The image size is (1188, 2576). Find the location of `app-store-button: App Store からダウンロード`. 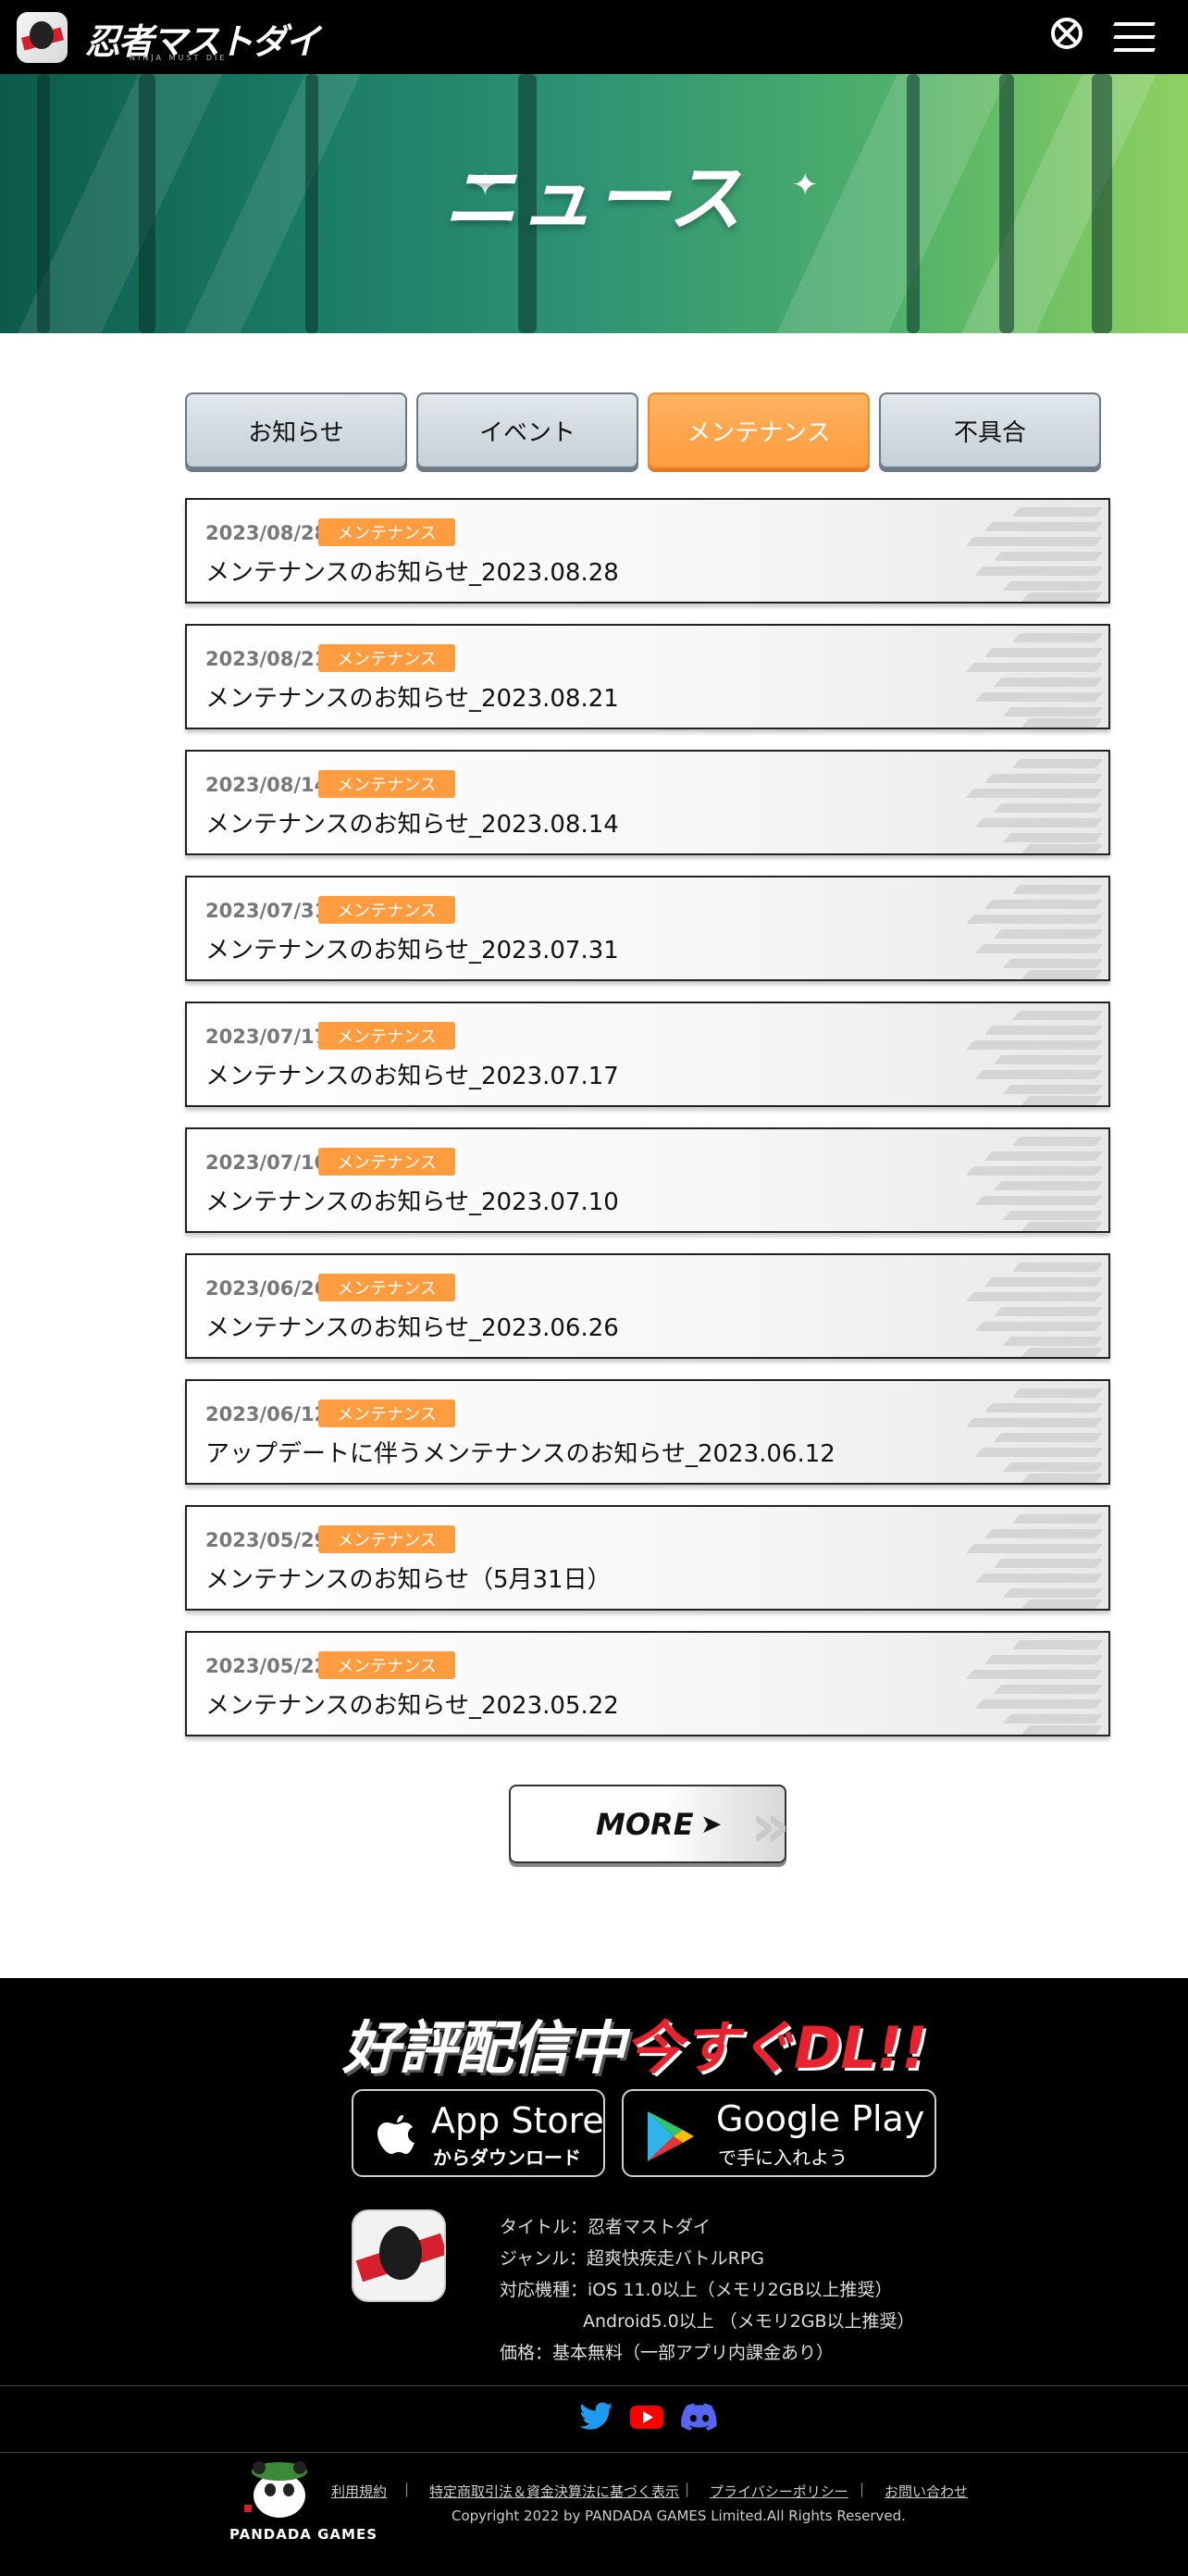

app-store-button: App Store からダウンロード is located at coordinates (479, 2133).